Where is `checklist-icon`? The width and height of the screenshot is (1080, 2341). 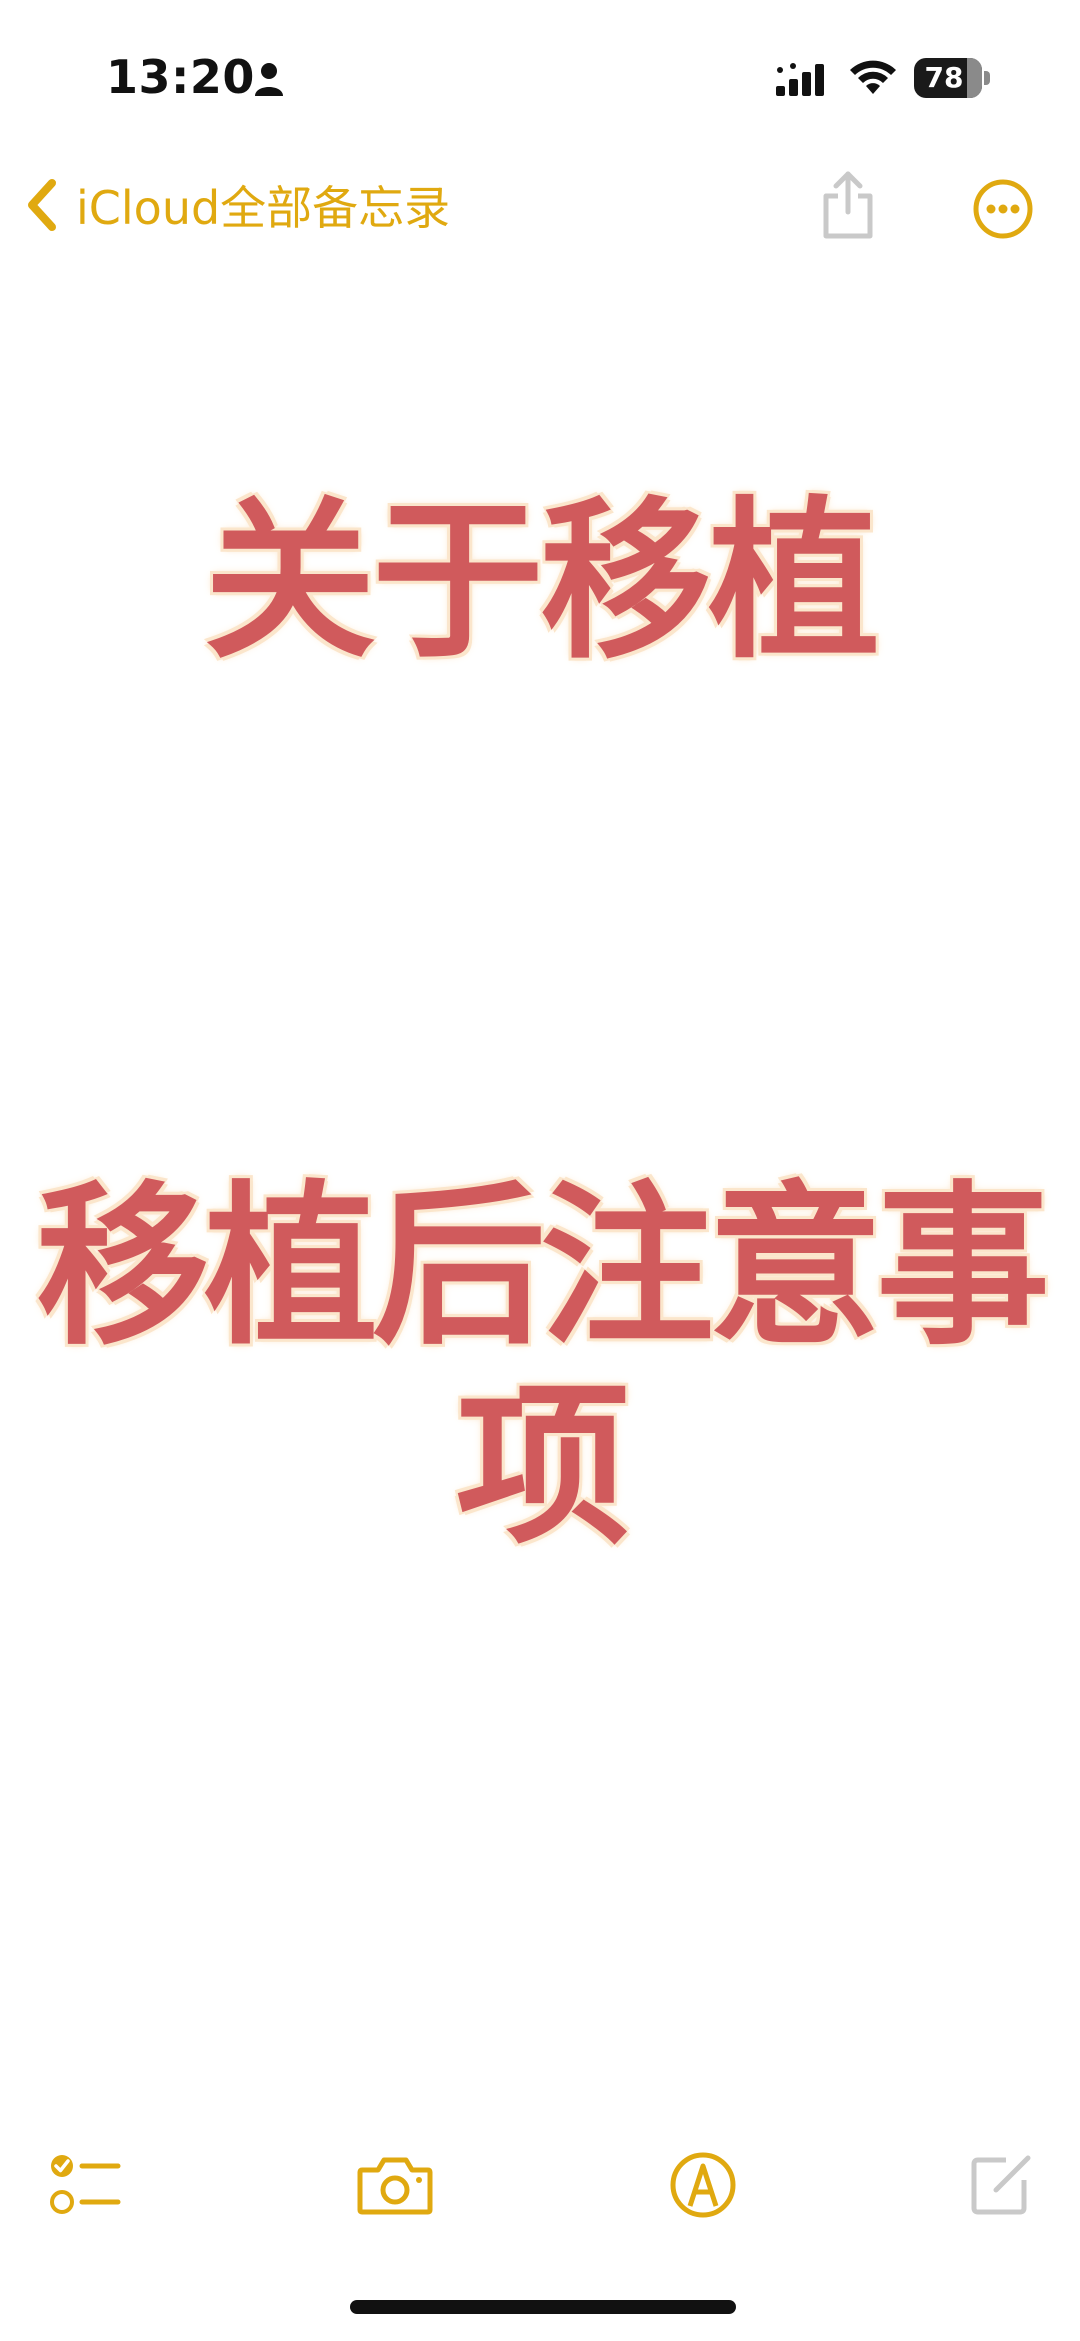
checklist-icon is located at coordinates (85, 2184).